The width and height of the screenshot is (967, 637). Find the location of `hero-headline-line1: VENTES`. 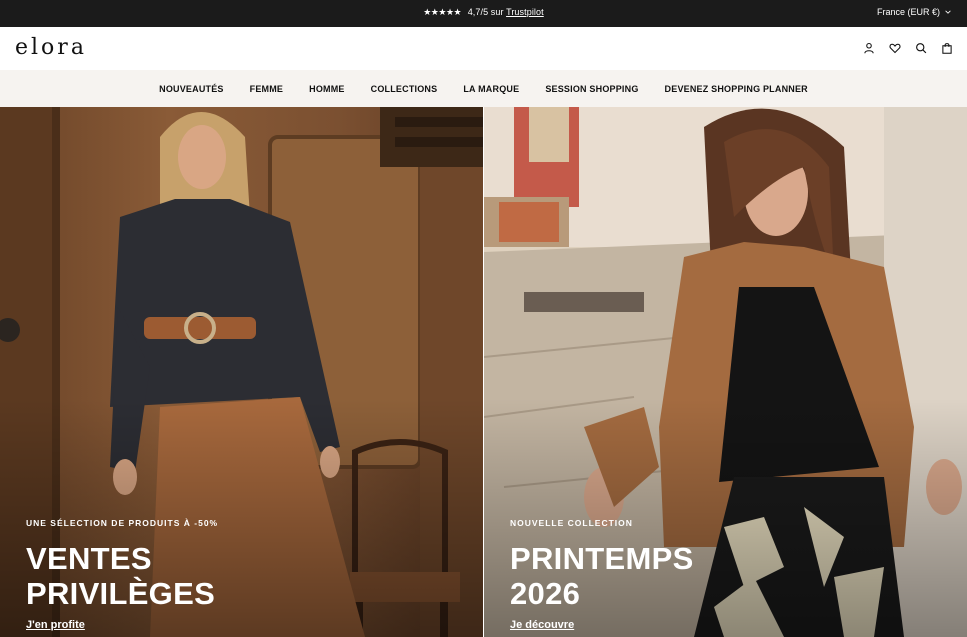

hero-headline-line1: VENTES is located at coordinates (89, 558).